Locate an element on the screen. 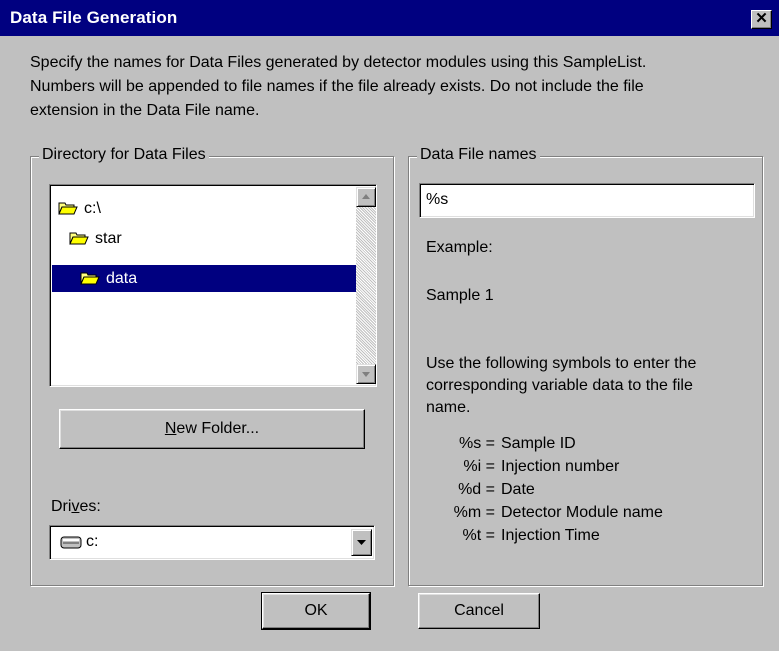 Image resolution: width=779 pixels, height=651 pixels. close-button: ✕ is located at coordinates (761, 19).